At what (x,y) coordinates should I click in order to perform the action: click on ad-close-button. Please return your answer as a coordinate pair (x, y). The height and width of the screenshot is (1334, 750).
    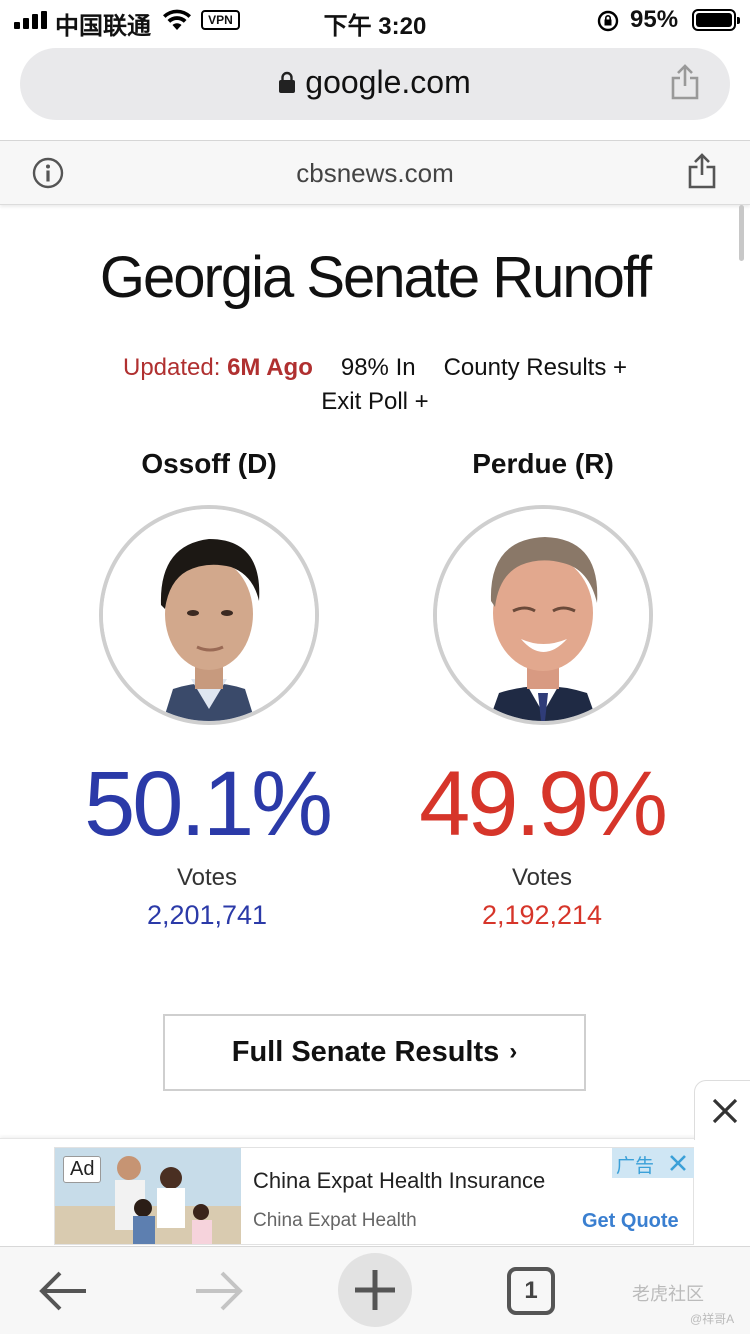
    Looking at the image, I should click on (722, 1110).